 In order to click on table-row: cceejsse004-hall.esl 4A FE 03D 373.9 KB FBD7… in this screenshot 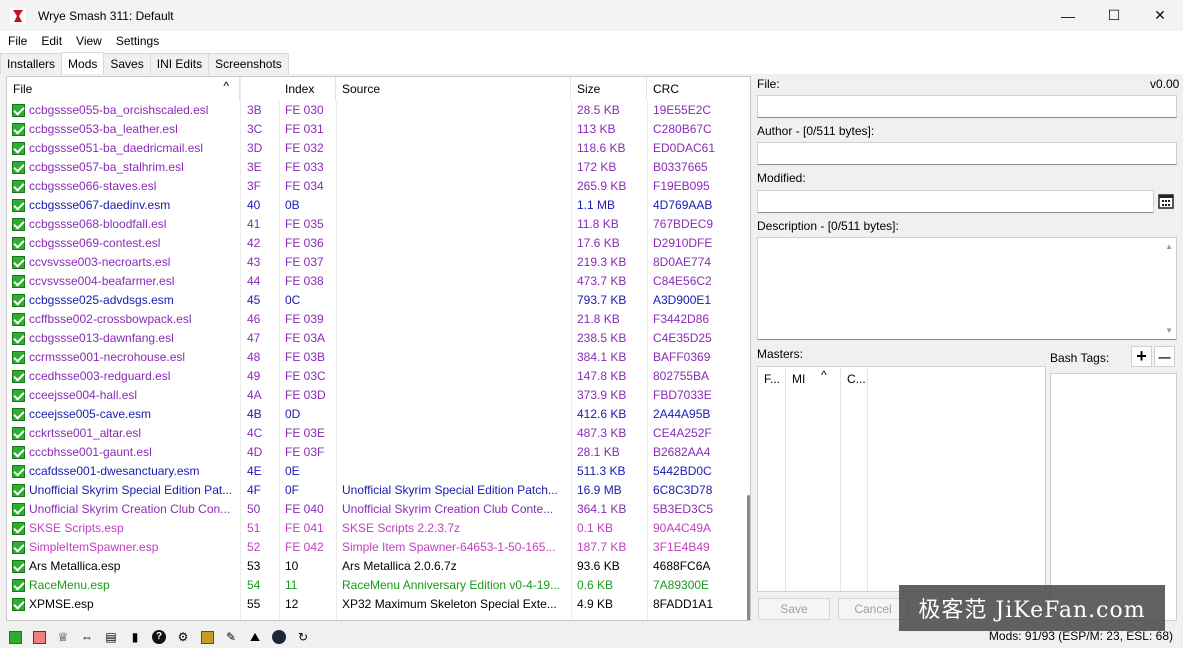, I will do `click(378, 395)`.